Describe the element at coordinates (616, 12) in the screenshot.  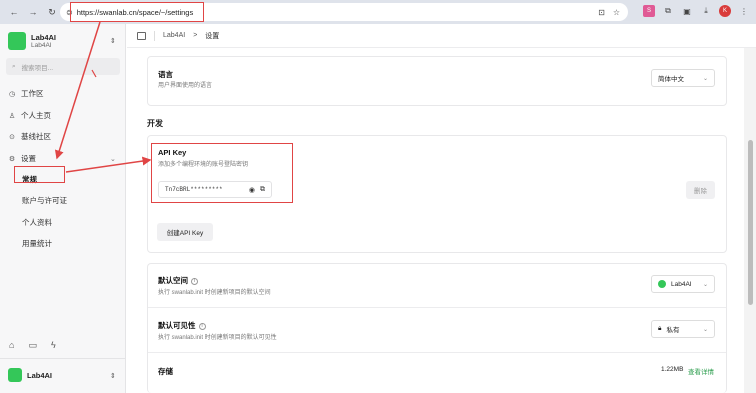
I see `bookmark-star-icon: ☆` at that location.